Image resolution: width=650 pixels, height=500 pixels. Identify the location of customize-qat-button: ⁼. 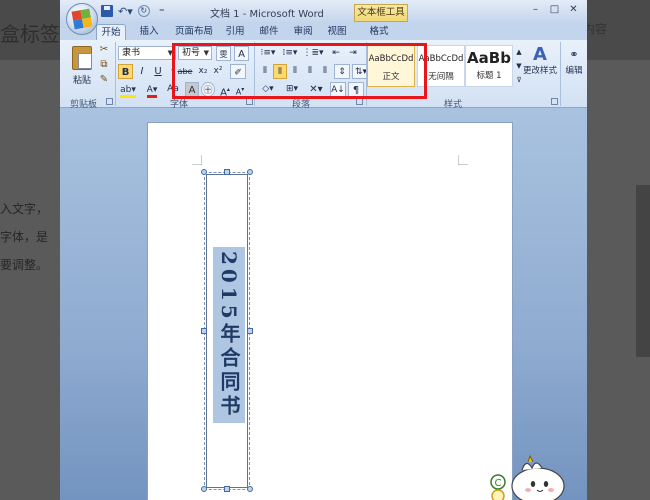
(162, 11).